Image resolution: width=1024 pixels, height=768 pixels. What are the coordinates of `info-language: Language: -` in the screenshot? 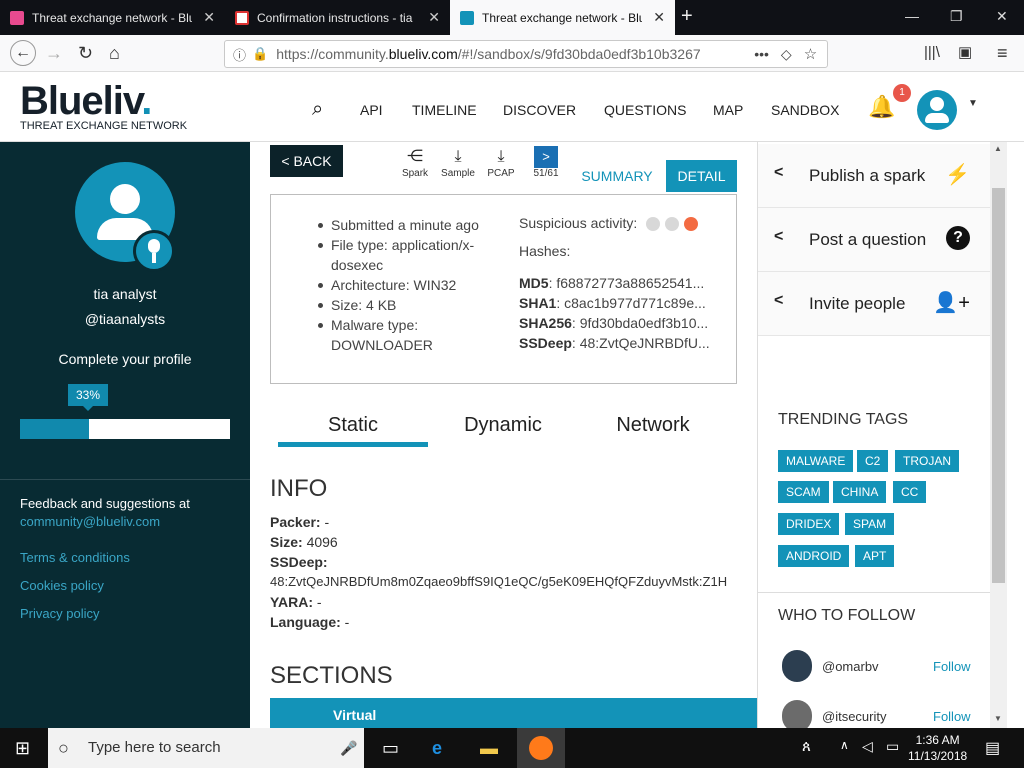 It's located at (310, 622).